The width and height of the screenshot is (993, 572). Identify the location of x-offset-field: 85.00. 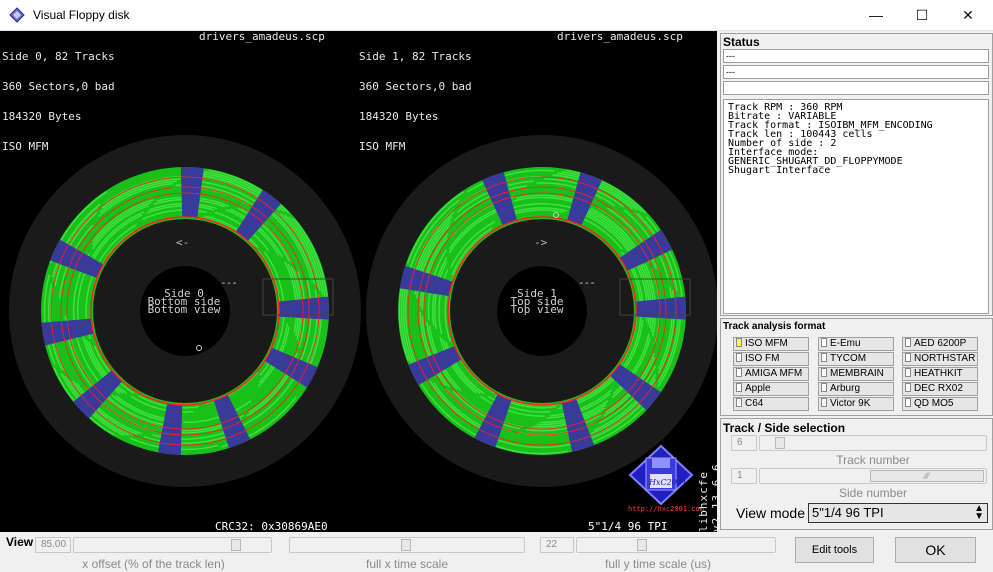
(53, 545).